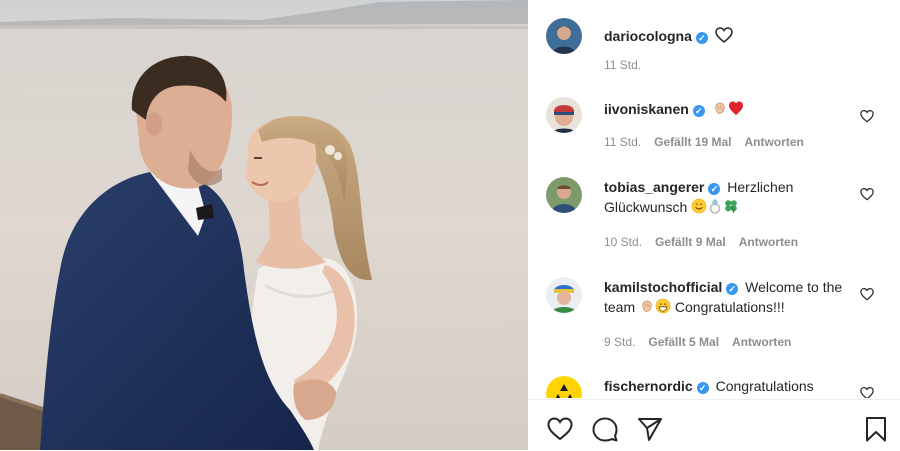  I want to click on comment-icon, so click(605, 429).